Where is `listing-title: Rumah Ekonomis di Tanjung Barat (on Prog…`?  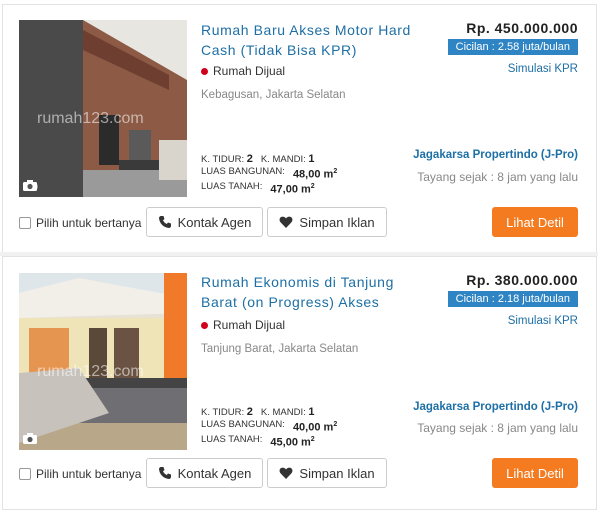 listing-title: Rumah Ekonomis di Tanjung Barat (on Prog… is located at coordinates (306, 292).